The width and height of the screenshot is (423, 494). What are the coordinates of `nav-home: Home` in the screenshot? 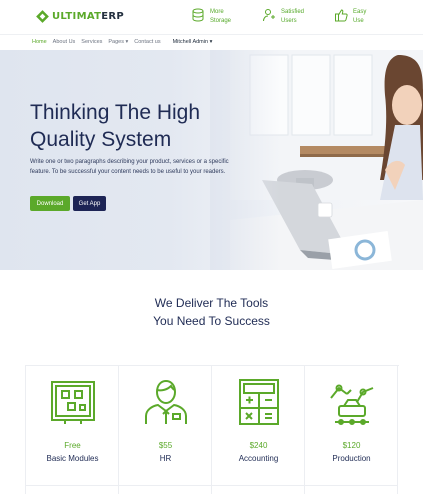 It's located at (39, 42).